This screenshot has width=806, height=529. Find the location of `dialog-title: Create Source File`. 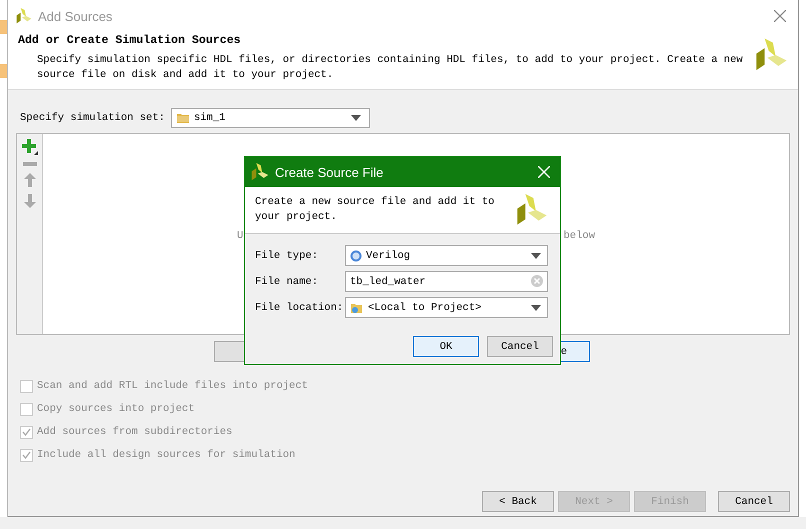

dialog-title: Create Source File is located at coordinates (329, 172).